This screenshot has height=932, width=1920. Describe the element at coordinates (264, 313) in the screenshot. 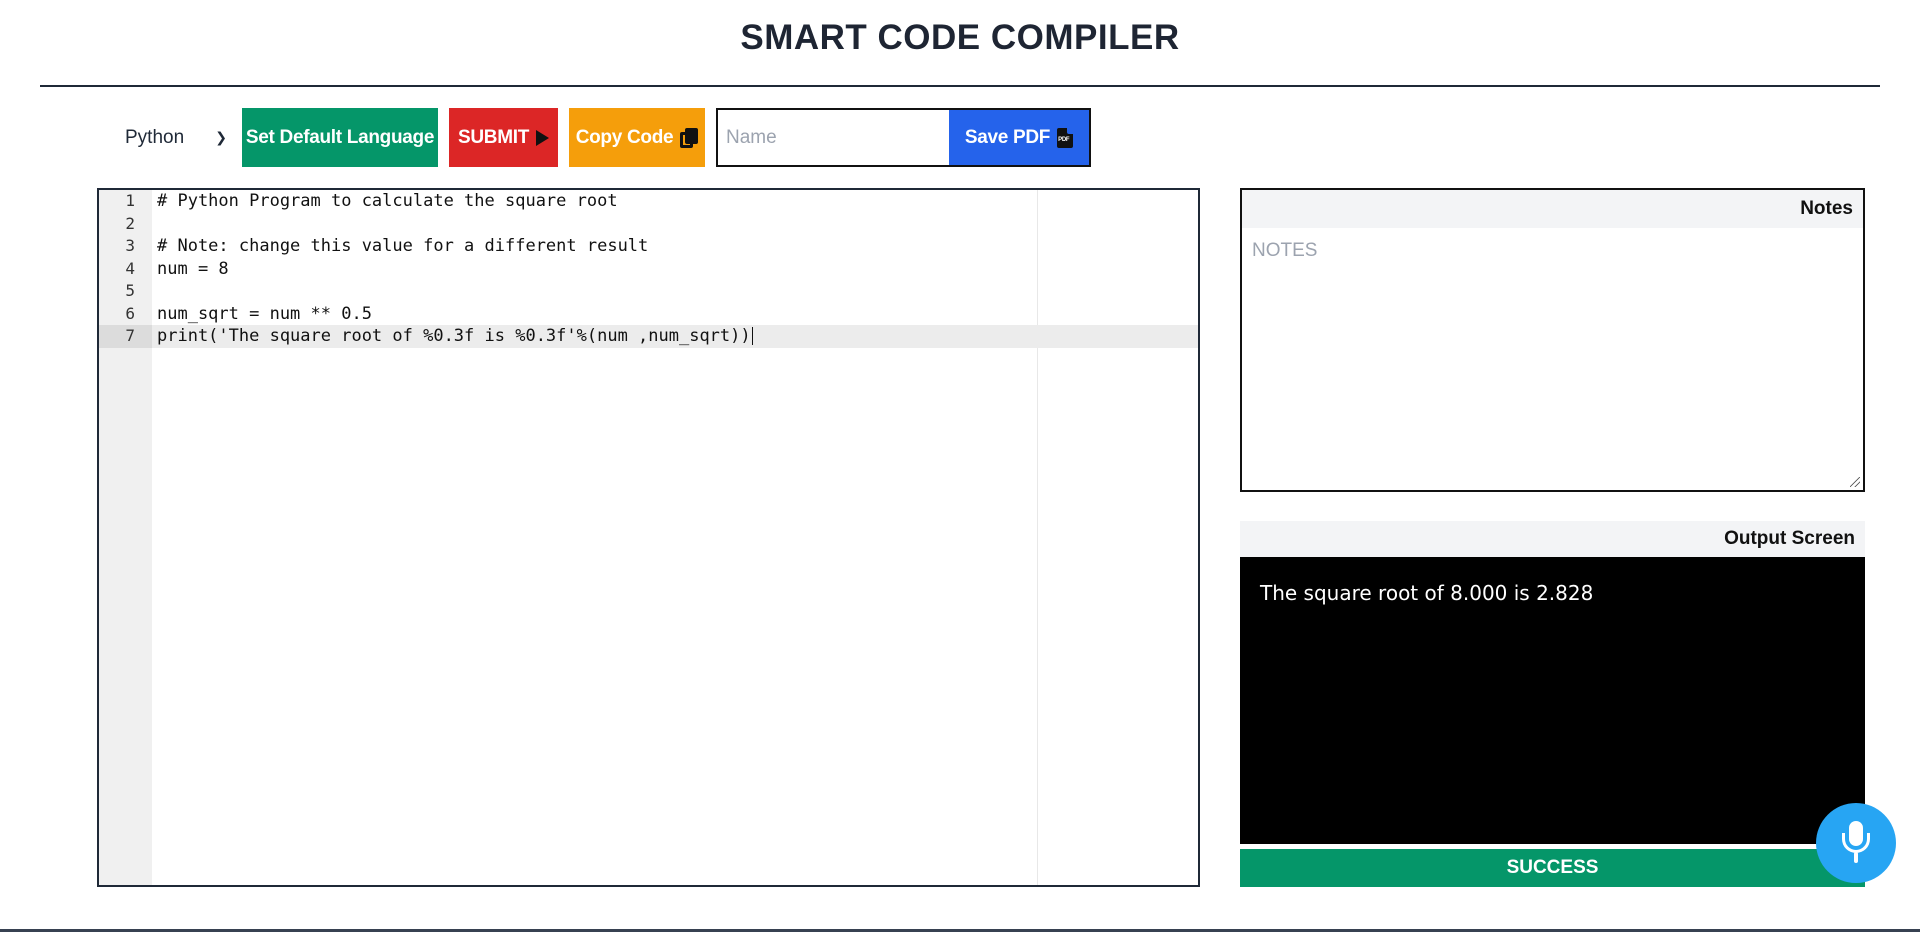

I see `code-text: num_sqrt = num ** 0.5` at that location.